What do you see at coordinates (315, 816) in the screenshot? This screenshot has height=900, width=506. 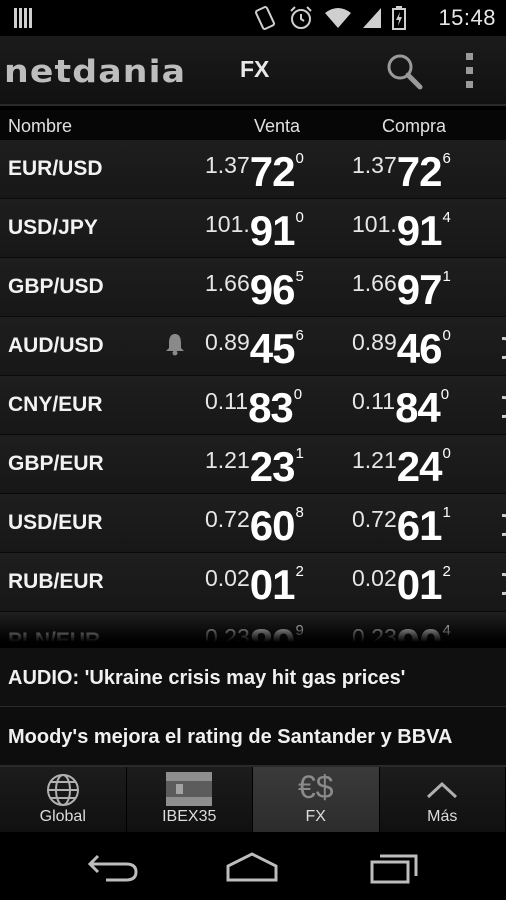 I see `tab-label: FX` at bounding box center [315, 816].